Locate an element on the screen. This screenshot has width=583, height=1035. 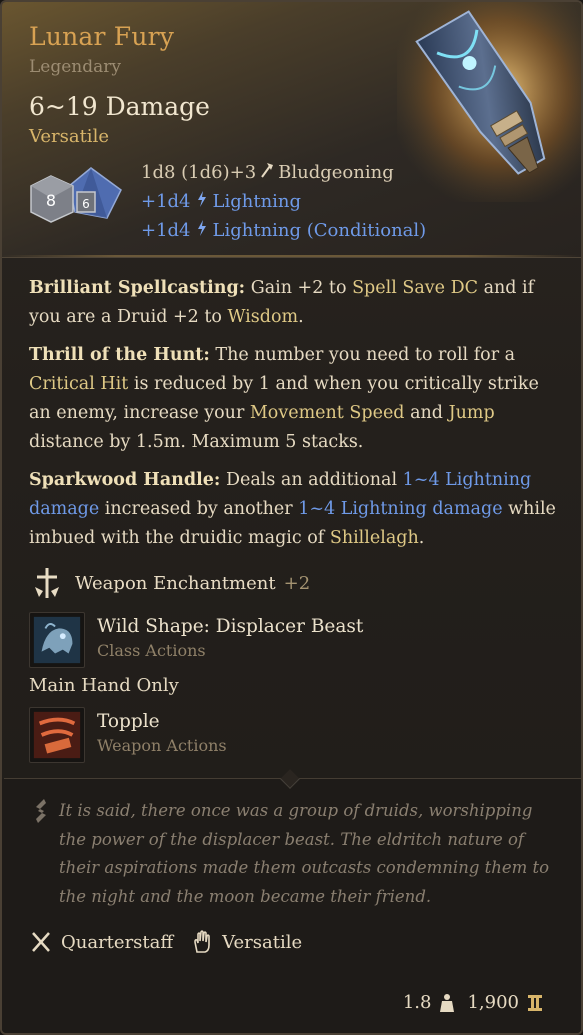
weight-icon is located at coordinates (447, 1002).